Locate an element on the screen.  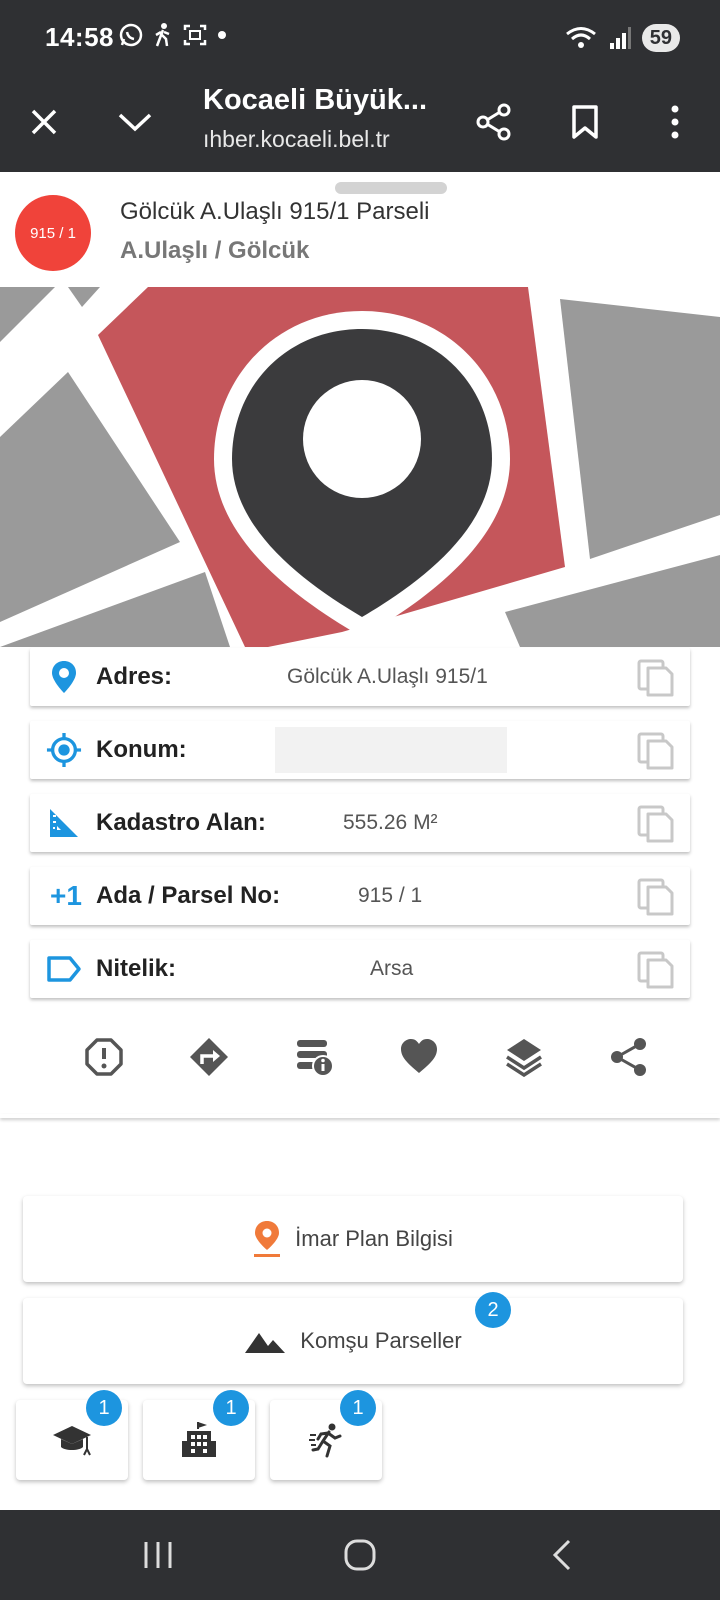
konum-value-redacted is located at coordinates (391, 750).